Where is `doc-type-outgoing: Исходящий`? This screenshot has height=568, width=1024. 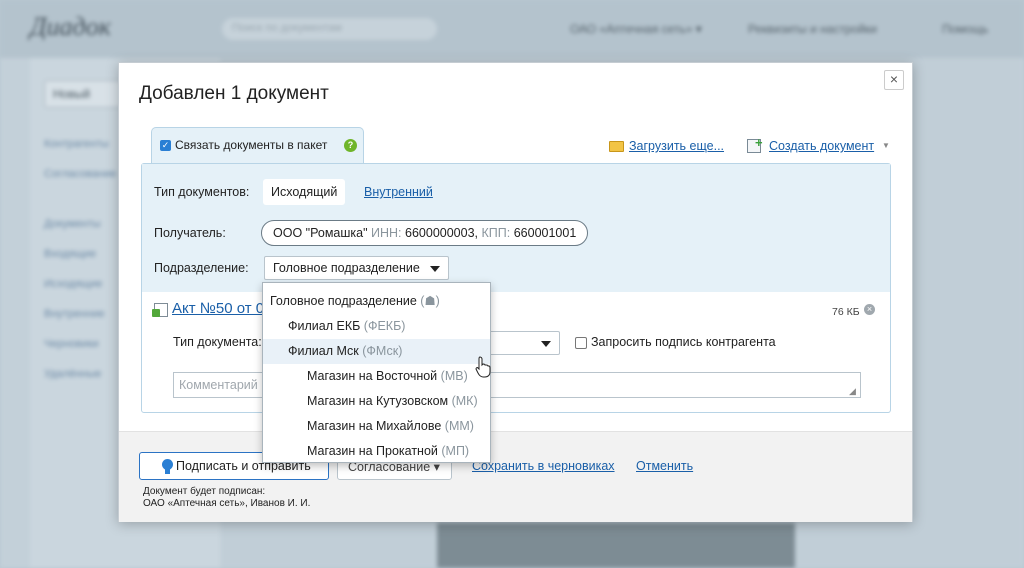 doc-type-outgoing: Исходящий is located at coordinates (304, 192).